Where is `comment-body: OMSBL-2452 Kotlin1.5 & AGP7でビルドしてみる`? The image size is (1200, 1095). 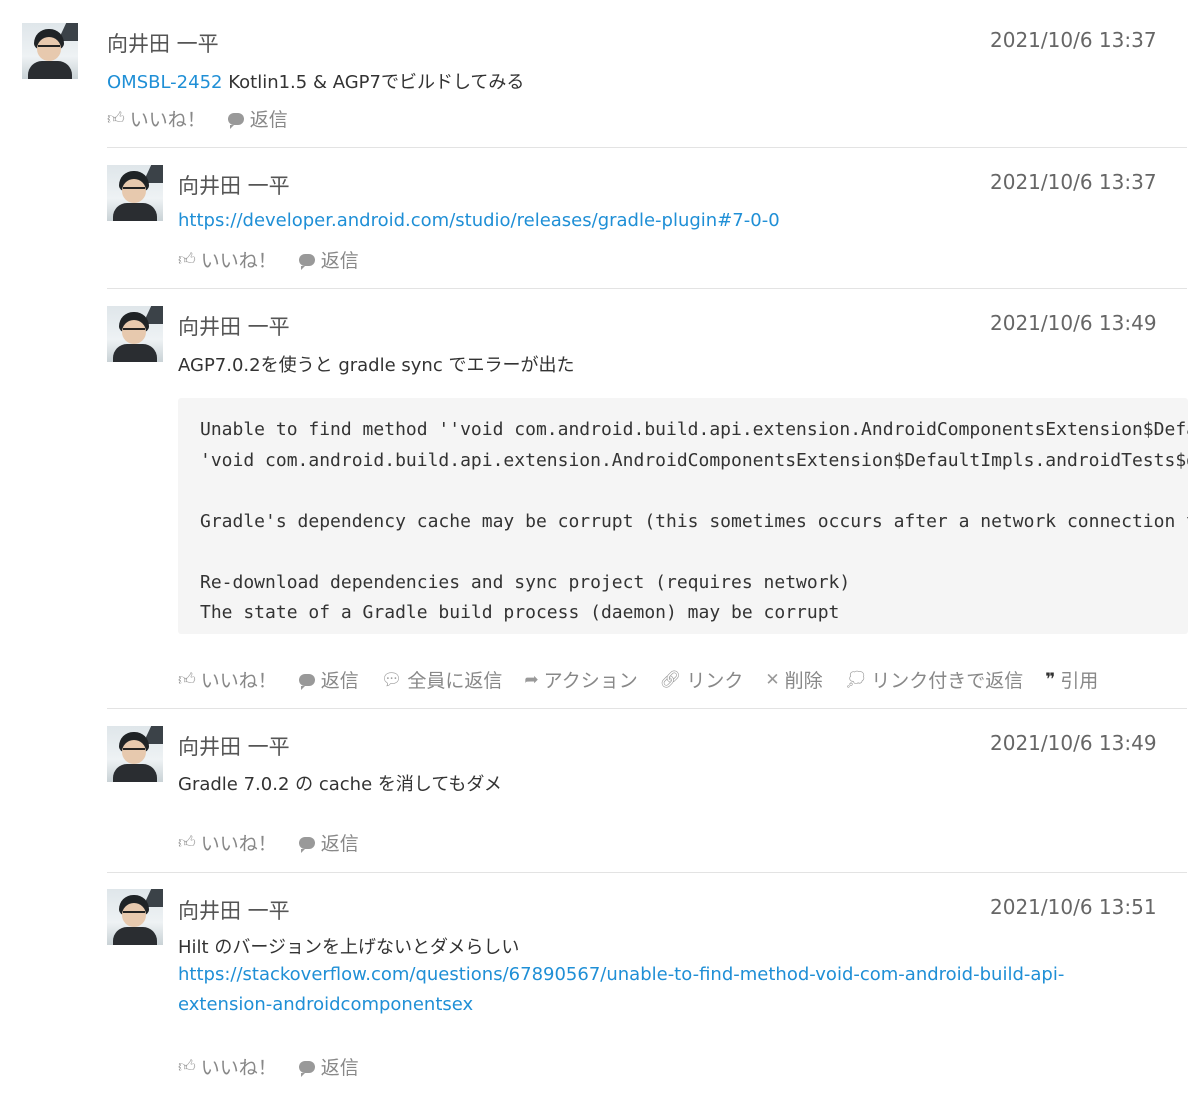
comment-body: OMSBL-2452 Kotlin1.5 & AGP7でビルドしてみる is located at coordinates (315, 81).